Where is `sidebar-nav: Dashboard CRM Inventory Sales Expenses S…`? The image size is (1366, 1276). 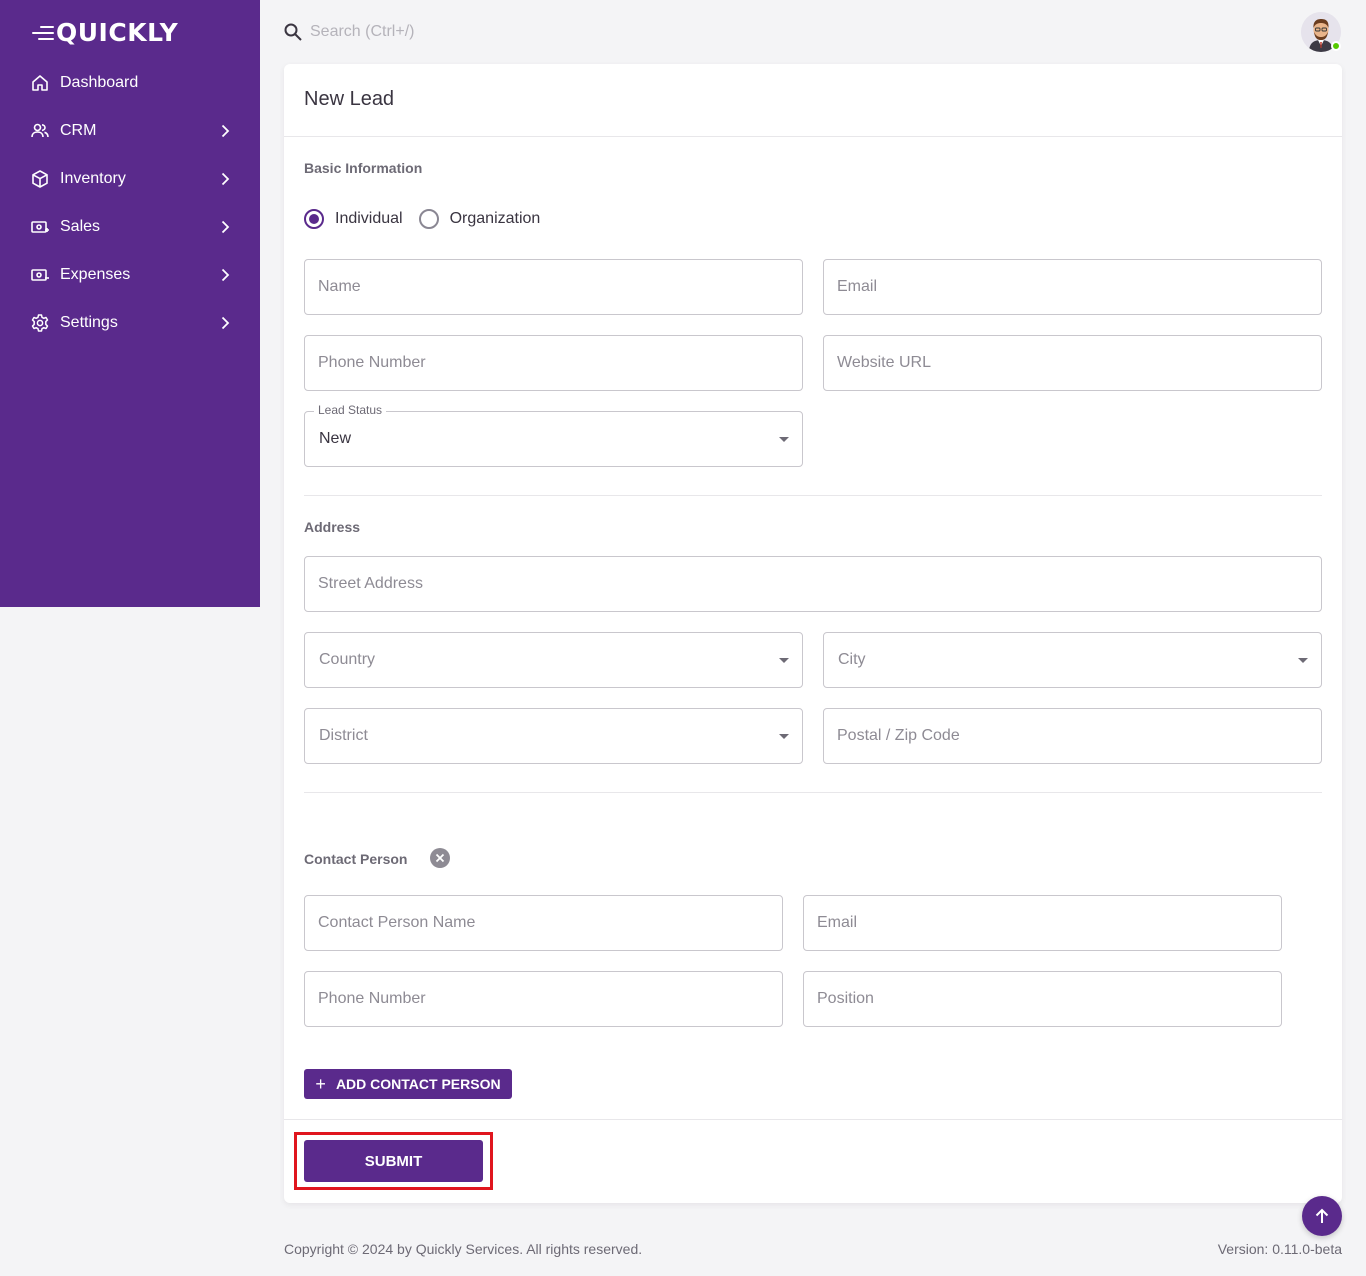
sidebar-nav: Dashboard CRM Inventory Sales Expenses S… is located at coordinates (130, 203).